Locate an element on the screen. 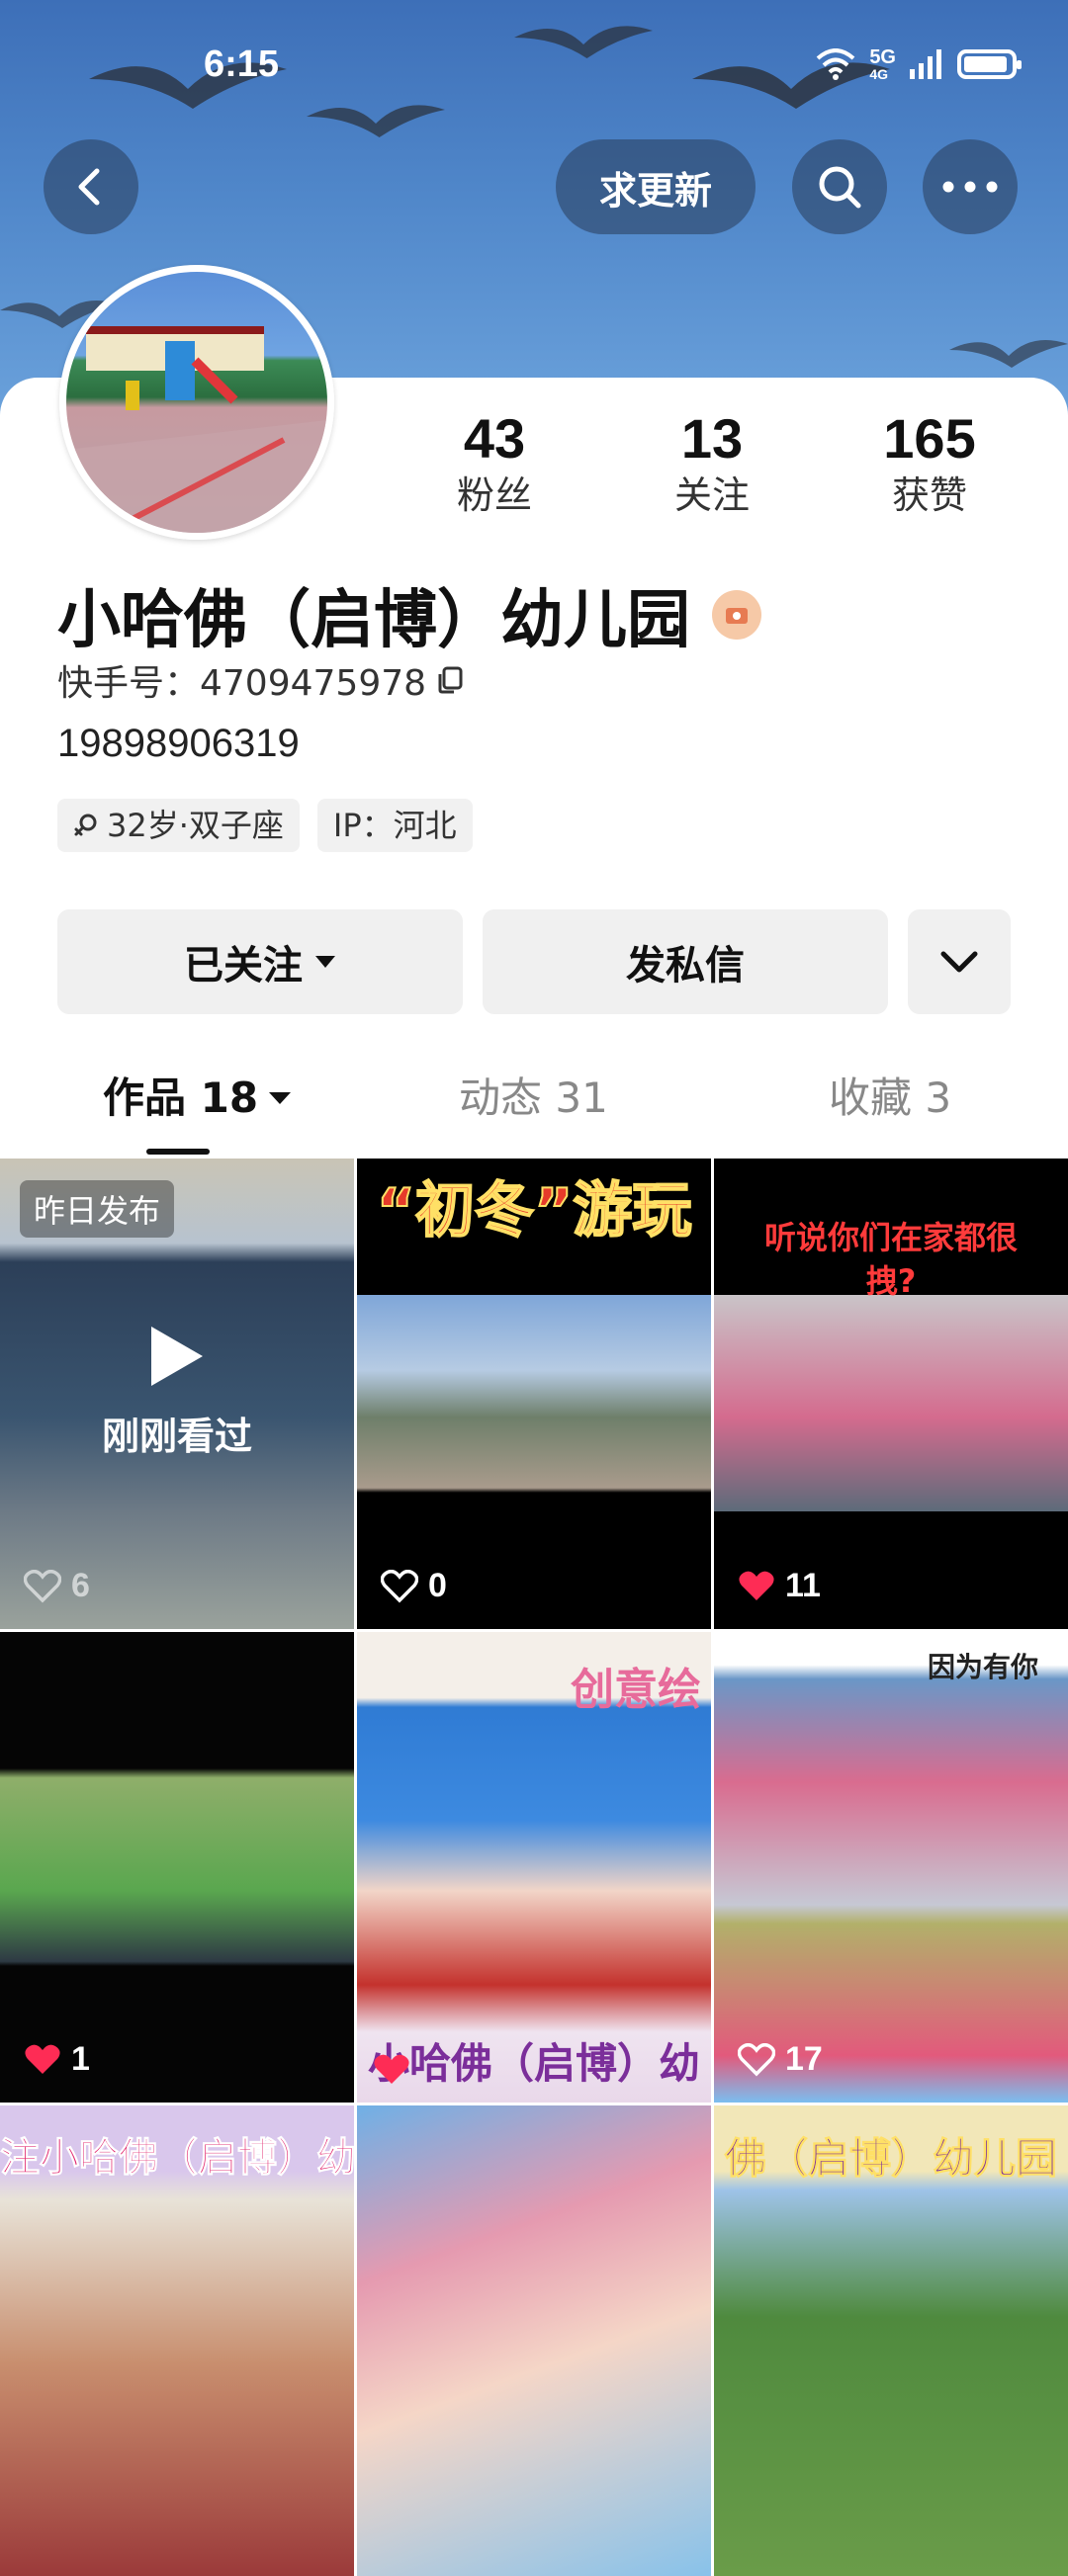 This screenshot has height=2576, width=1068. like-count: 0 is located at coordinates (414, 1586).